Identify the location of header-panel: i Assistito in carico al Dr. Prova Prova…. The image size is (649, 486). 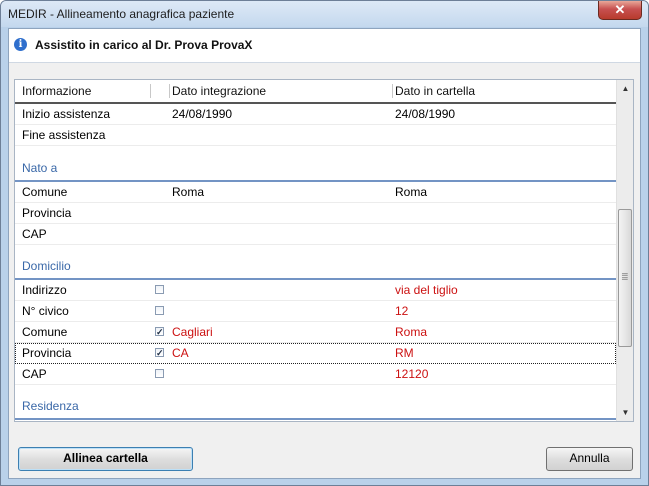
(324, 46).